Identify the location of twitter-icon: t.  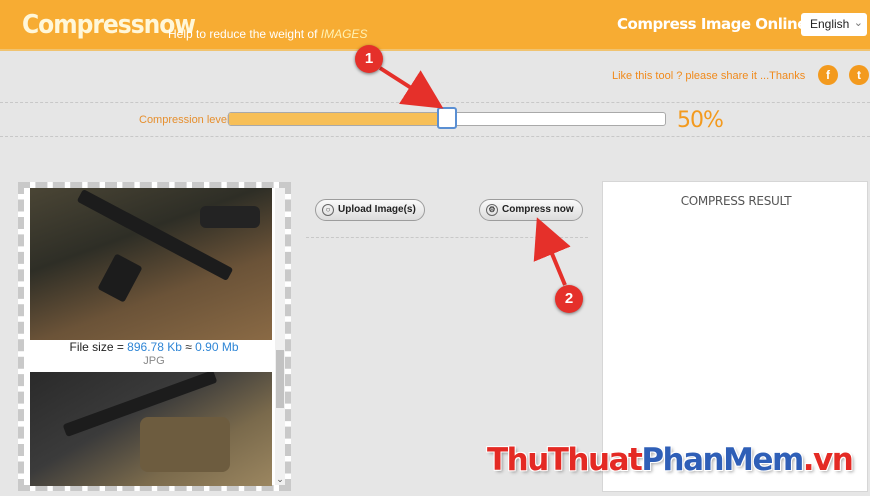
(859, 75).